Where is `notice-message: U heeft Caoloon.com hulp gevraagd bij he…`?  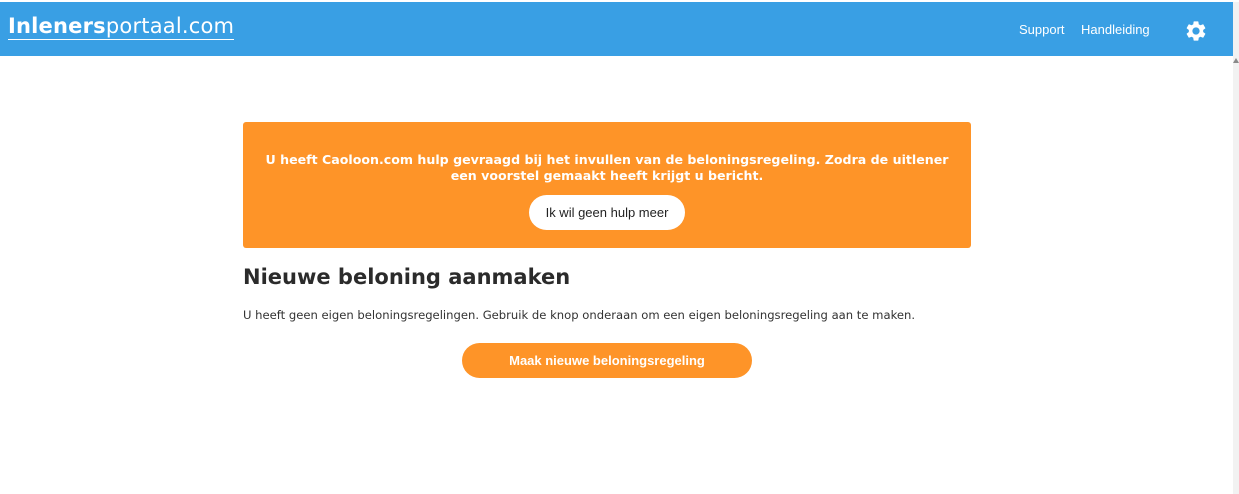
notice-message: U heeft Caoloon.com hulp gevraagd bij he… is located at coordinates (607, 167).